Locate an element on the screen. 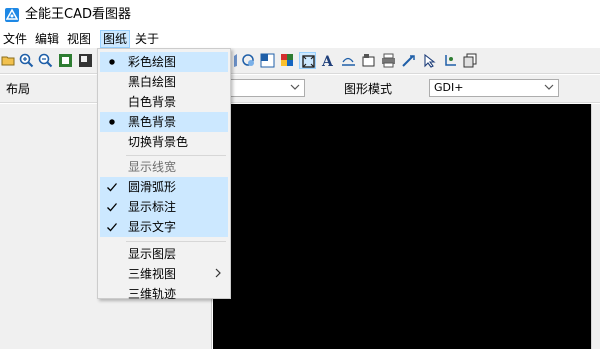 This screenshot has width=600, height=349. menu-item-label: 三维视图 is located at coordinates (152, 274).